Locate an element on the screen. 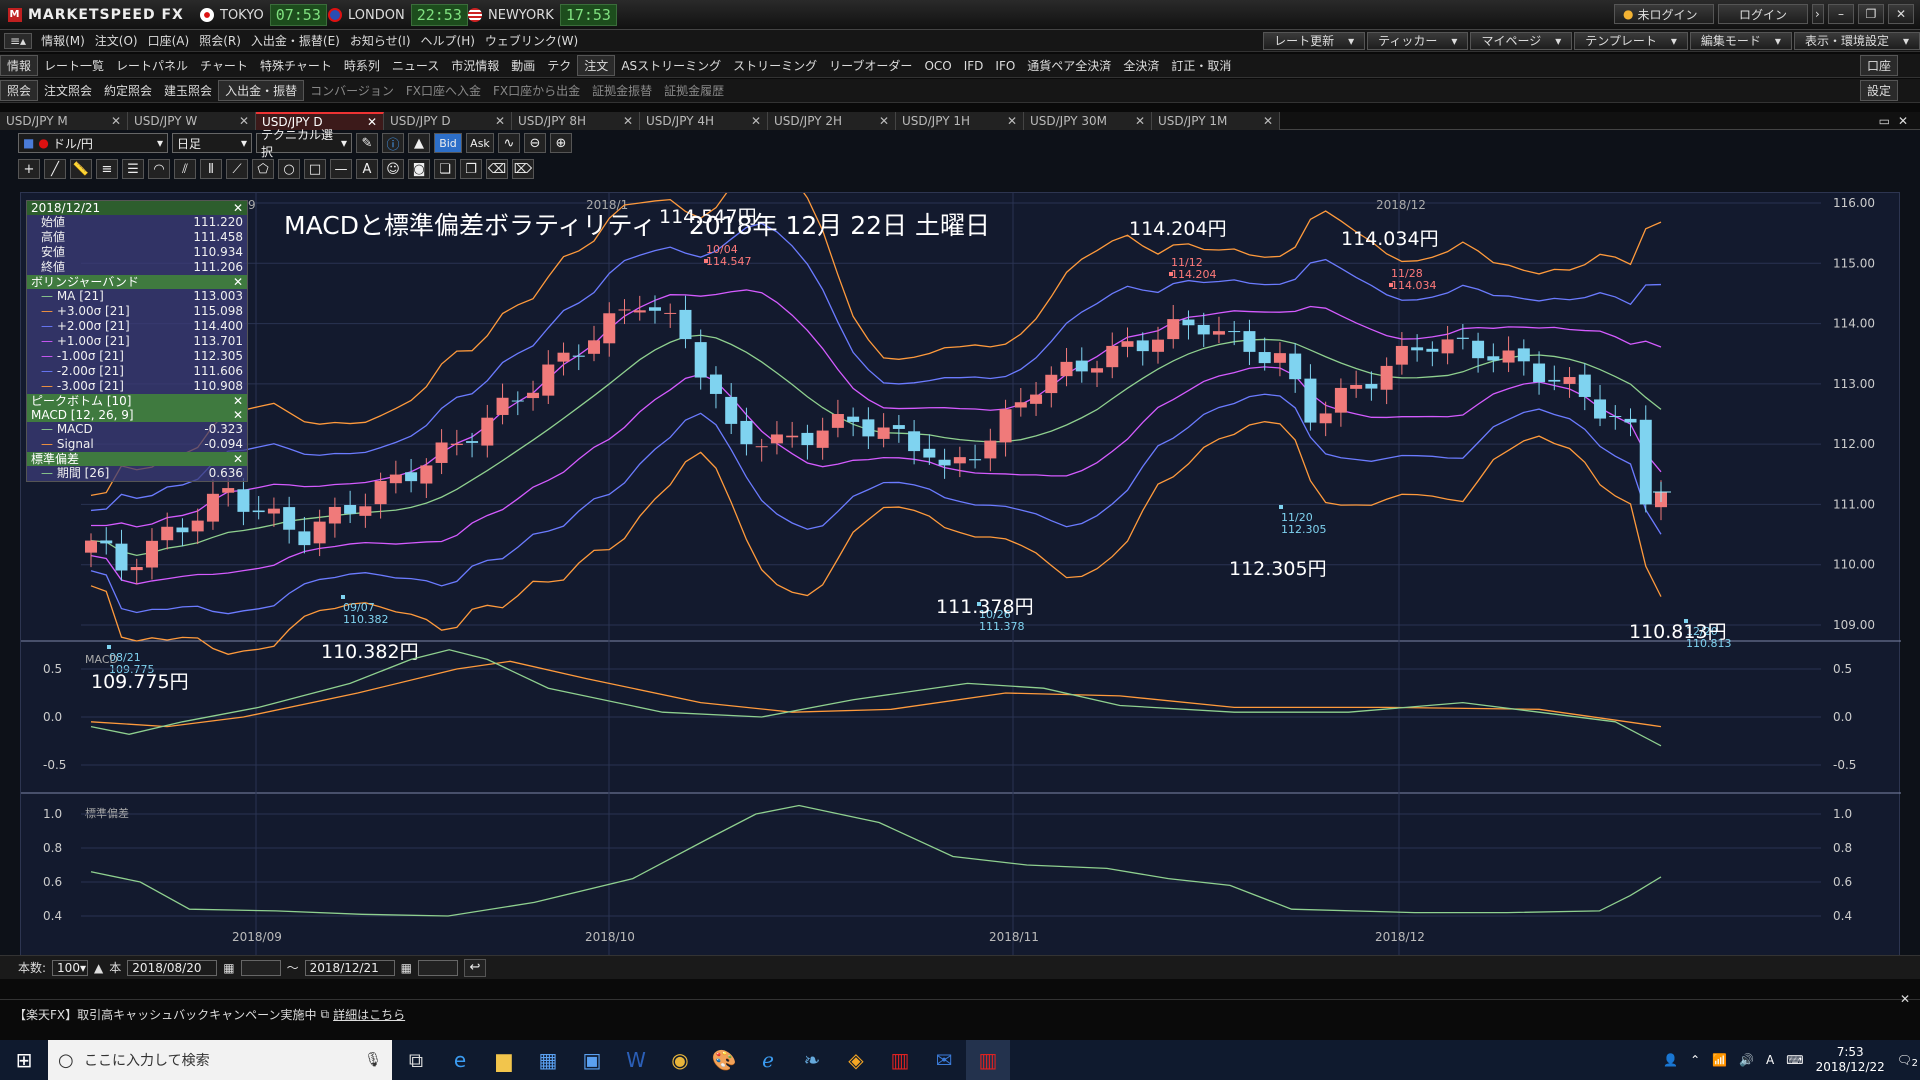 Image resolution: width=1920 pixels, height=1080 pixels. zoom-in-icon: ⊕ is located at coordinates (561, 143).